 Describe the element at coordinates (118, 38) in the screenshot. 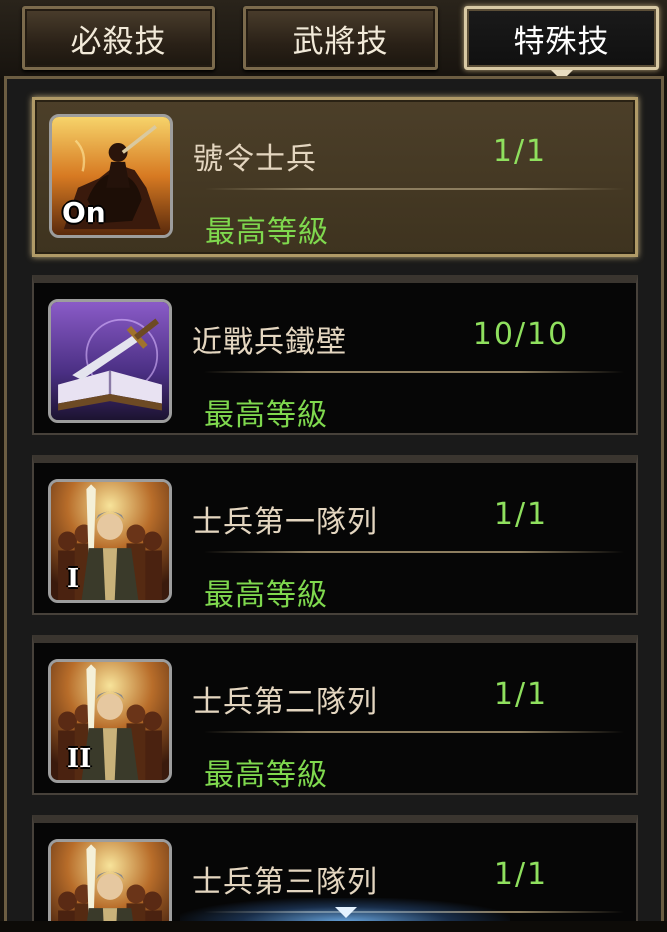

I see `tab-ultimate-skill: 必殺技` at that location.